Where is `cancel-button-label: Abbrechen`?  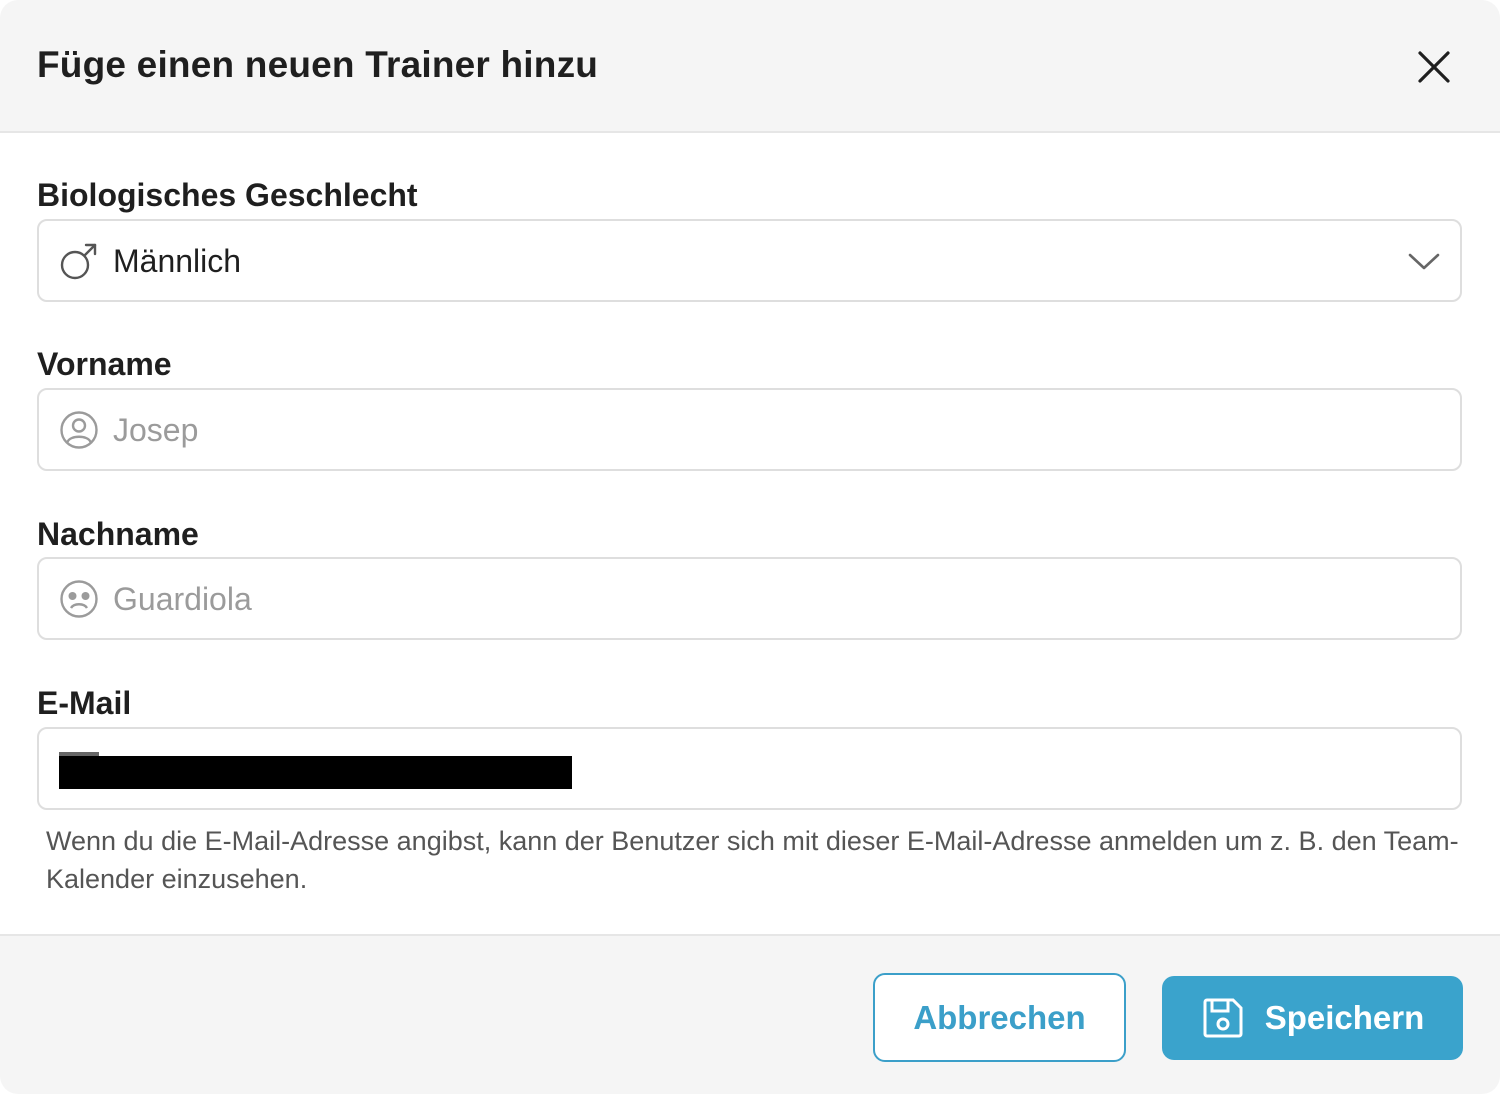
cancel-button-label: Abbrechen is located at coordinates (999, 1017).